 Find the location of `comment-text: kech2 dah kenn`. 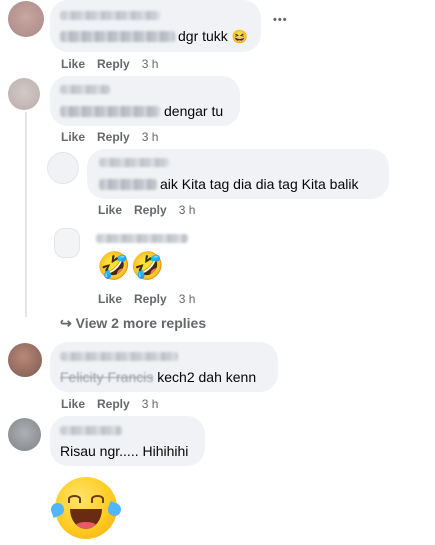

comment-text: kech2 dah kenn is located at coordinates (207, 377).